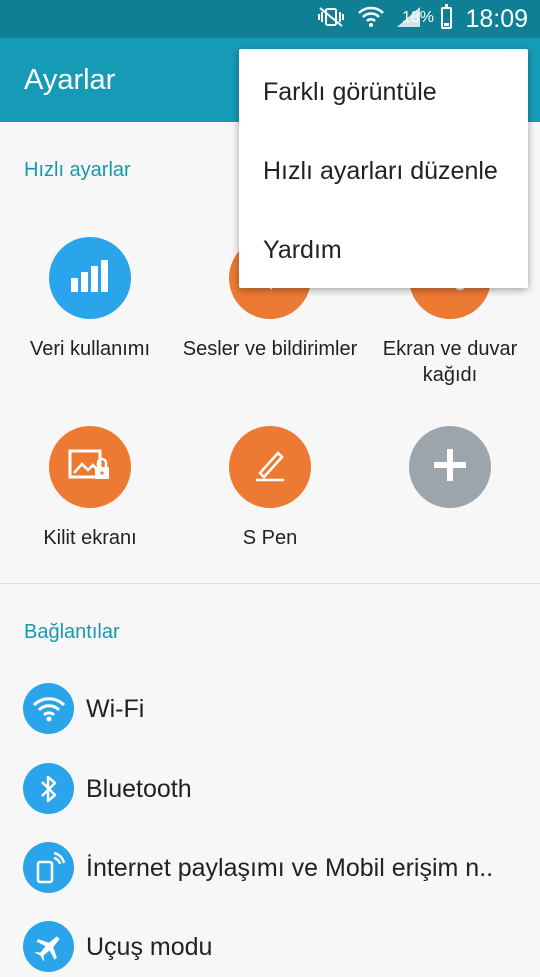  I want to click on tethering-icon, so click(48, 867).